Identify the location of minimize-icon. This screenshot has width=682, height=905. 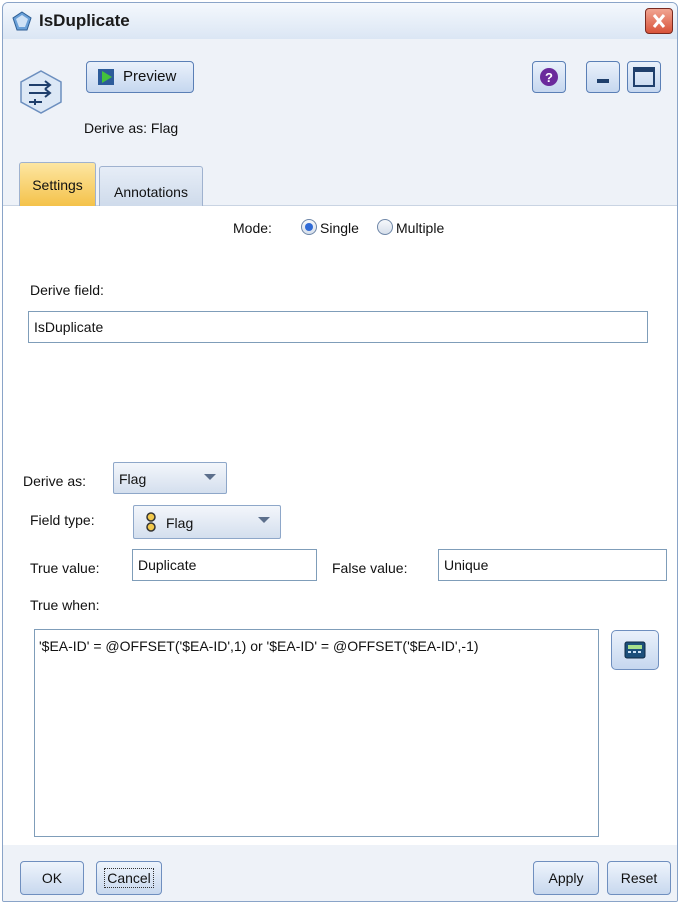
(603, 81).